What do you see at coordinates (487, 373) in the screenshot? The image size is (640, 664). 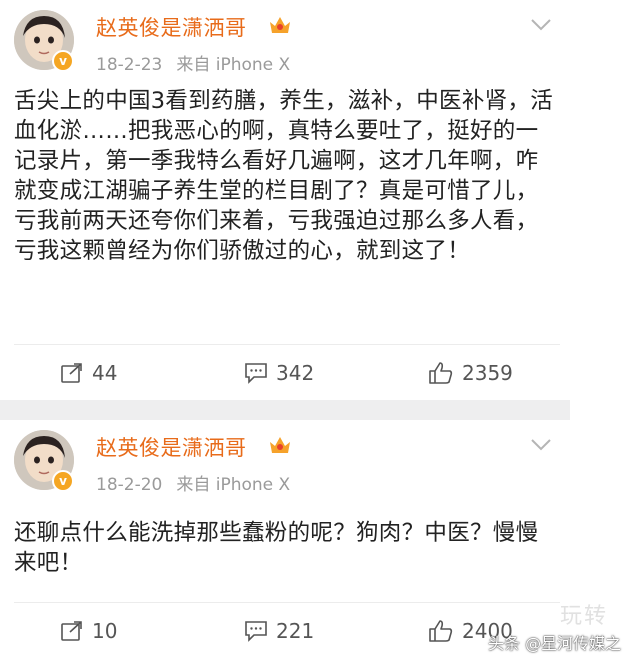 I see `like-count: 2359` at bounding box center [487, 373].